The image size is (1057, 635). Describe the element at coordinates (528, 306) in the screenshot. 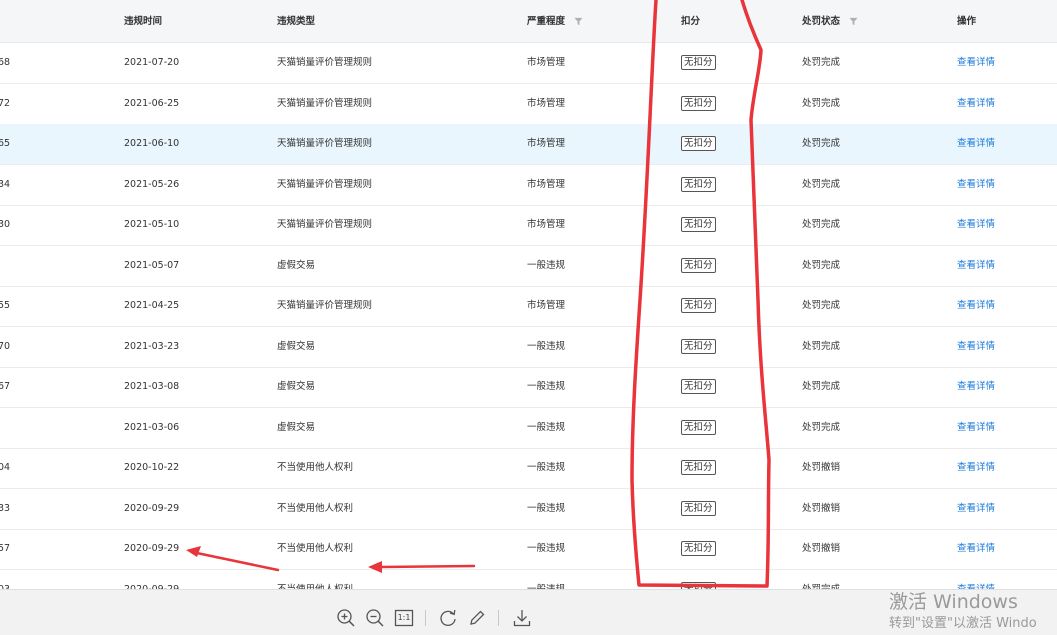

I see `table-row: 55 2021-04-25 天猫销量评价管理规则 市场管理 无扣分 处罚完成 查看详情` at that location.